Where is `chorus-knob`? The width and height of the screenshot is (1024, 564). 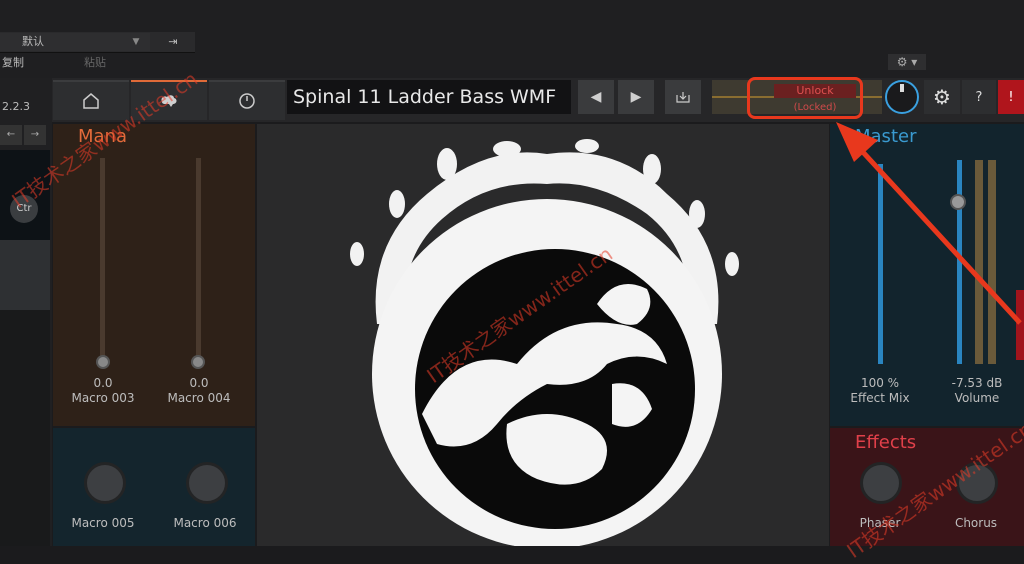
chorus-knob is located at coordinates (977, 483).